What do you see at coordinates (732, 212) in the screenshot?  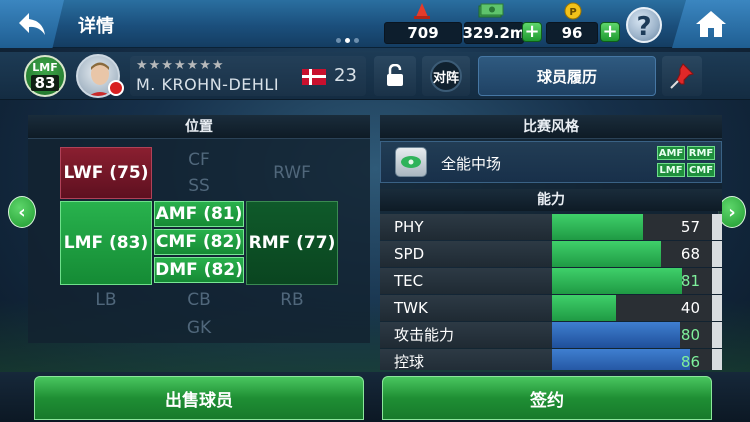 I see `next-player-button: ›` at bounding box center [732, 212].